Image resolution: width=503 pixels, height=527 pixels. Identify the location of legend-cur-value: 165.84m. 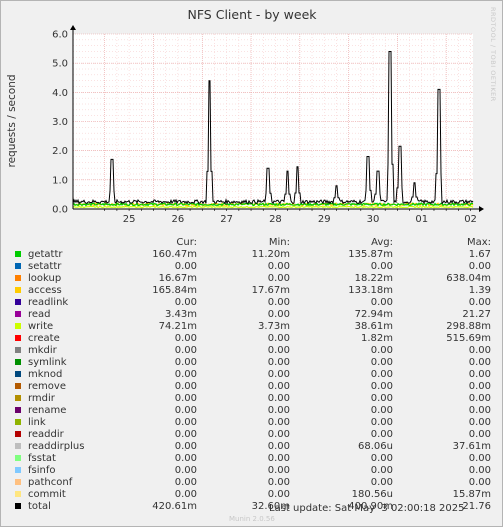
(174, 290).